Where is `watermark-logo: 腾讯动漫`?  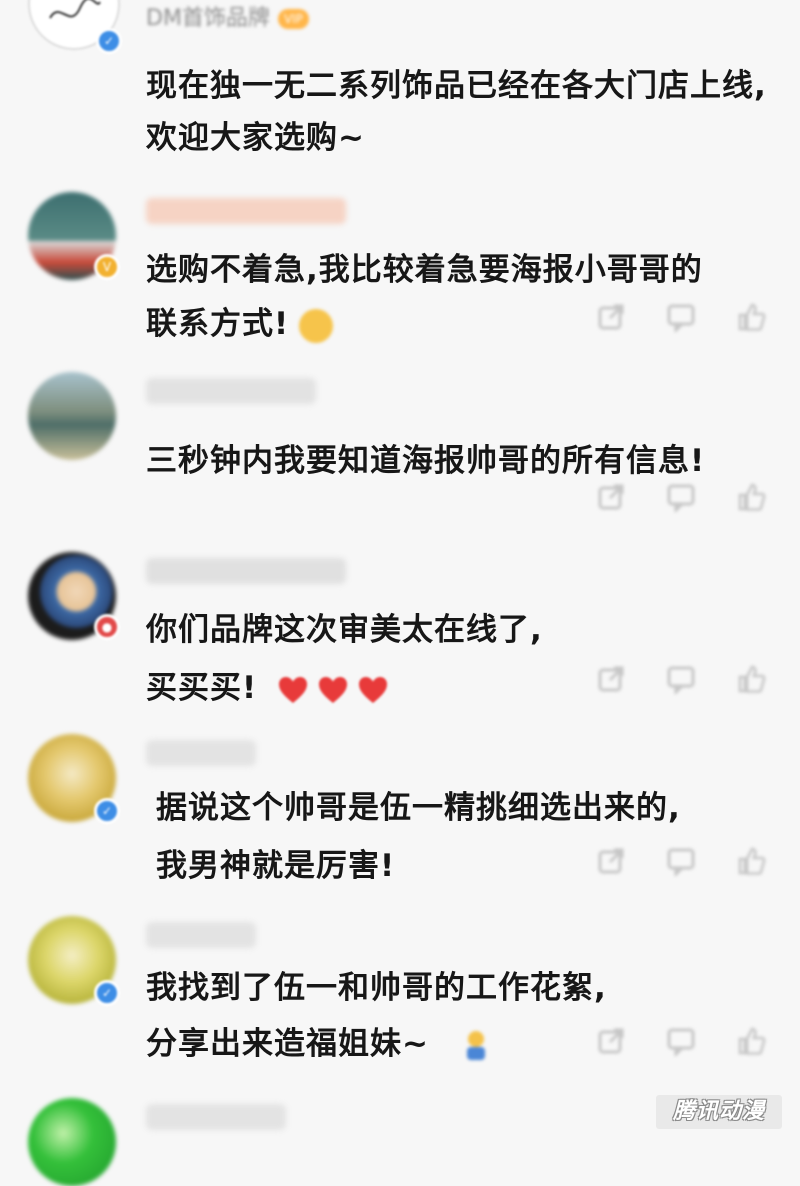 watermark-logo: 腾讯动漫 is located at coordinates (719, 1112).